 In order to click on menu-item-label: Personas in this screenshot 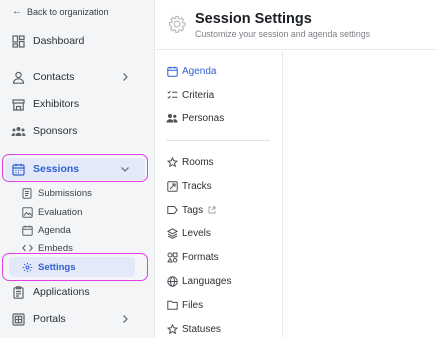, I will do `click(203, 118)`.